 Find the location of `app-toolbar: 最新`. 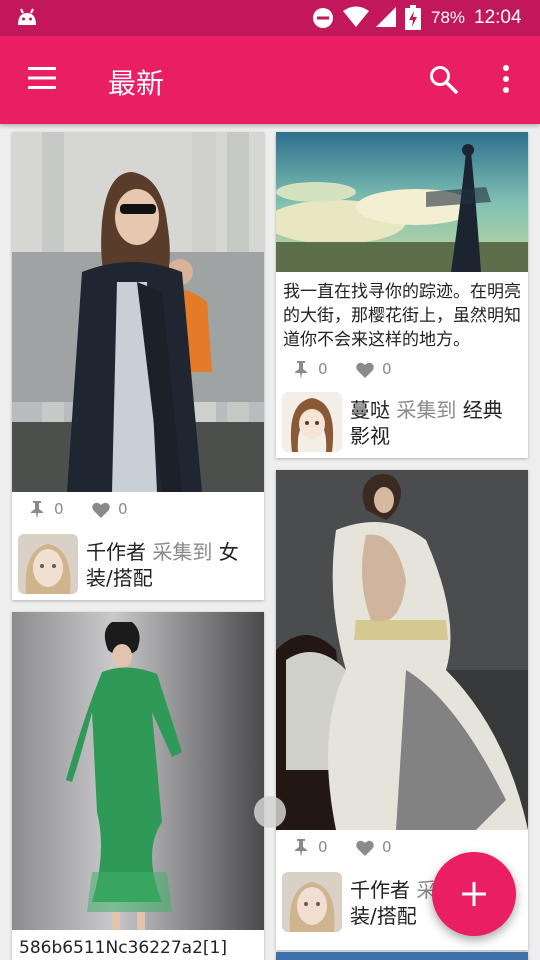

app-toolbar: 最新 is located at coordinates (270, 80).